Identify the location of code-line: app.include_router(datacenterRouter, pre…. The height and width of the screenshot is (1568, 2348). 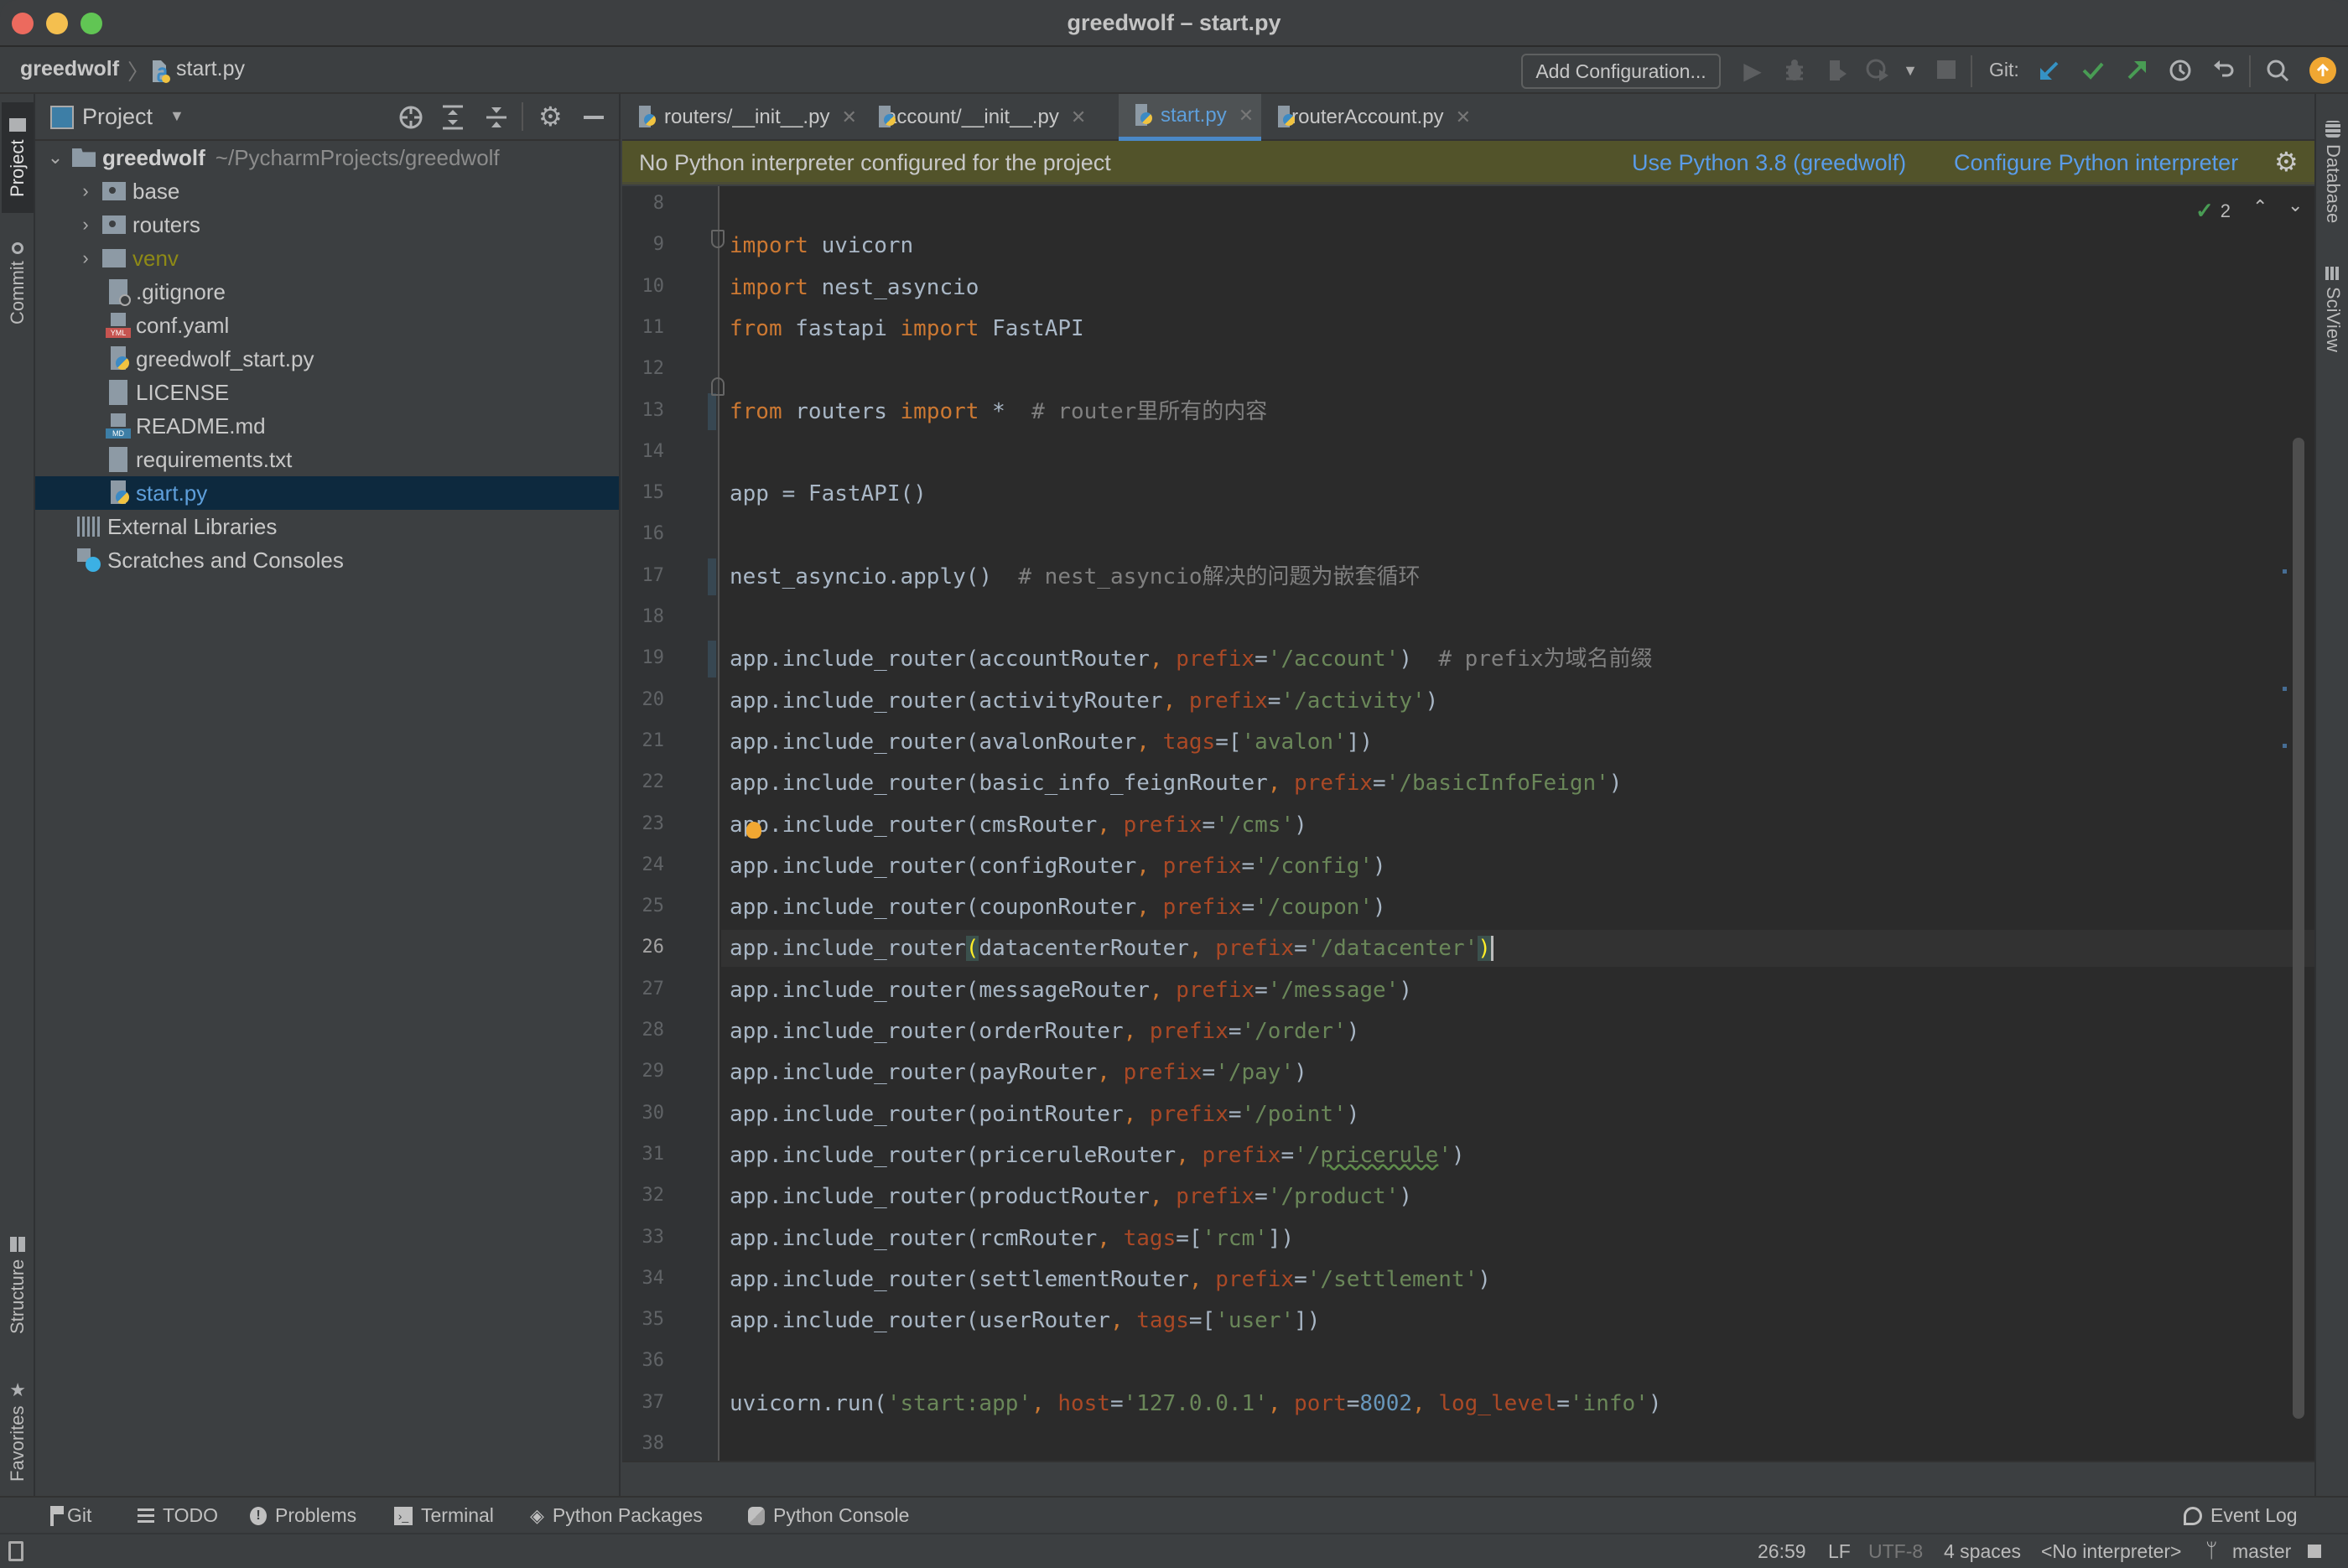
(1111, 948).